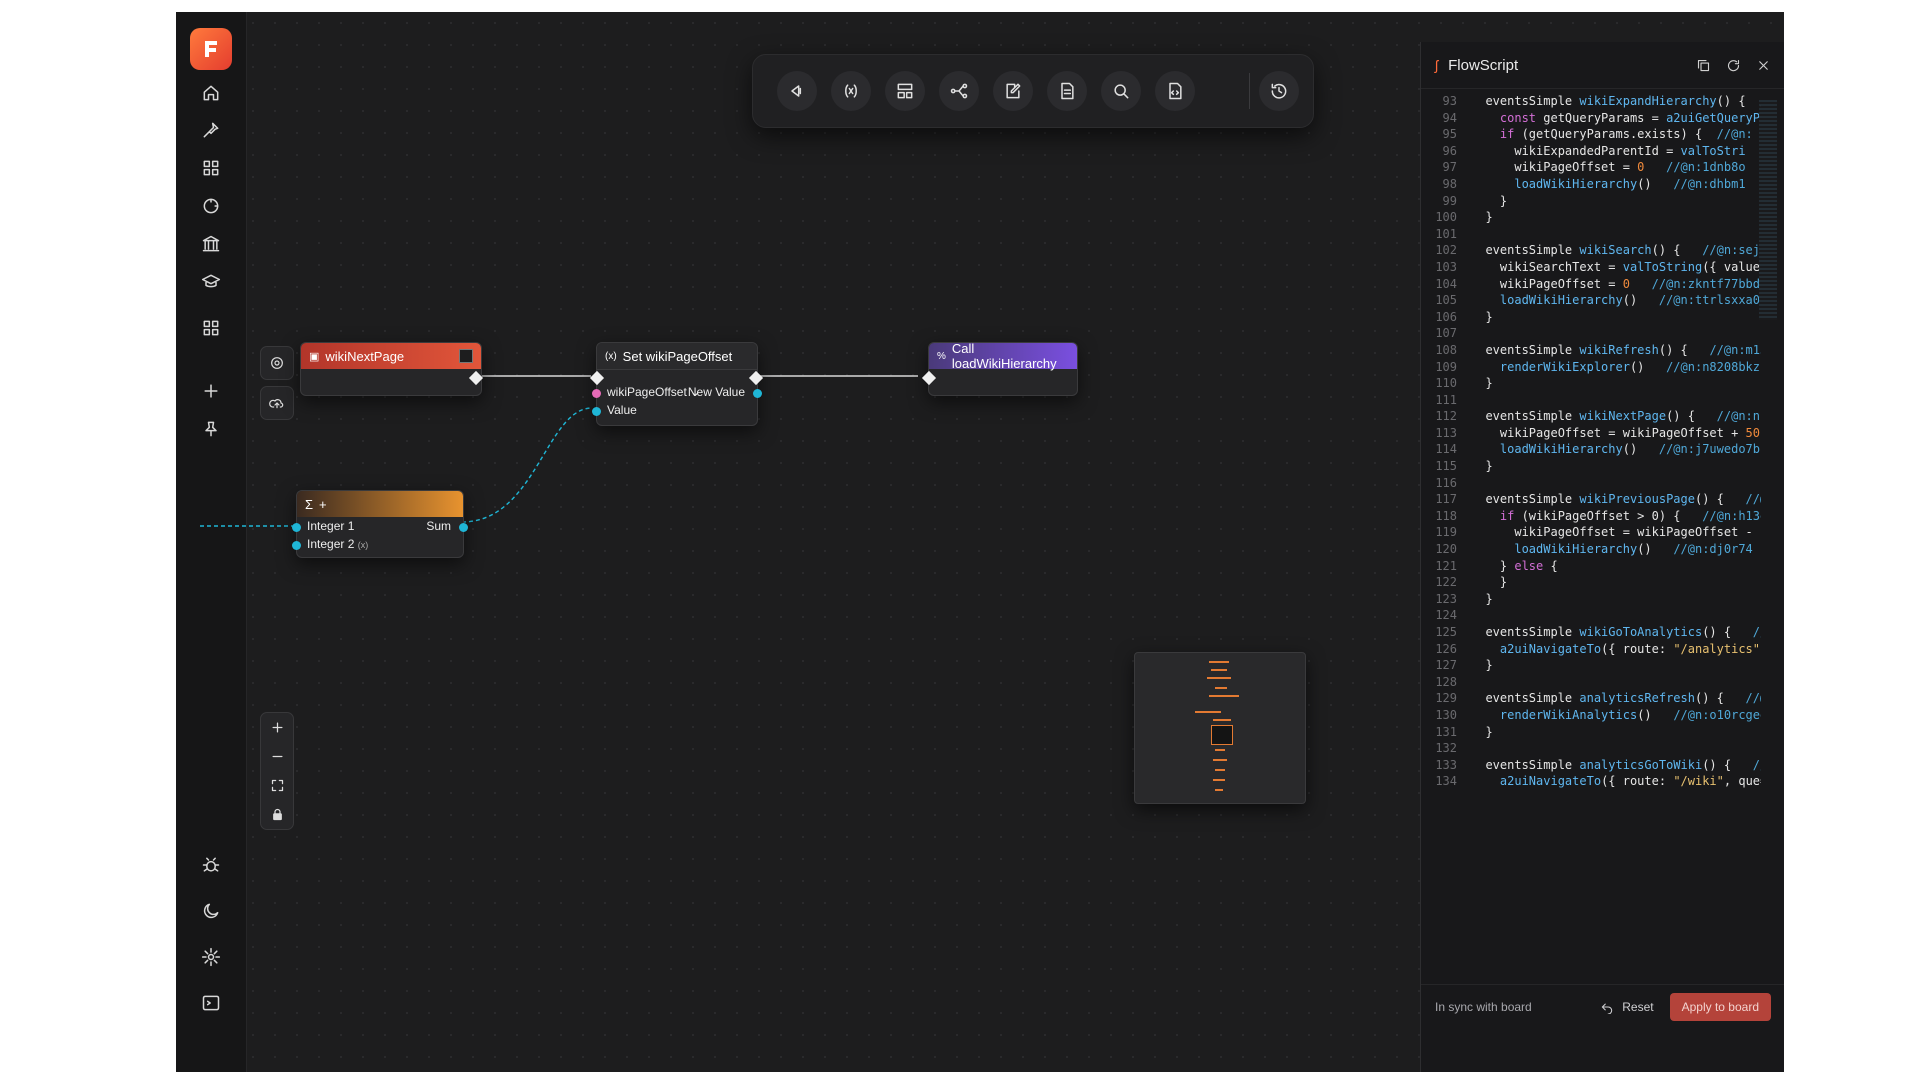  Describe the element at coordinates (1627, 1007) in the screenshot. I see `reset-button: Reset` at that location.